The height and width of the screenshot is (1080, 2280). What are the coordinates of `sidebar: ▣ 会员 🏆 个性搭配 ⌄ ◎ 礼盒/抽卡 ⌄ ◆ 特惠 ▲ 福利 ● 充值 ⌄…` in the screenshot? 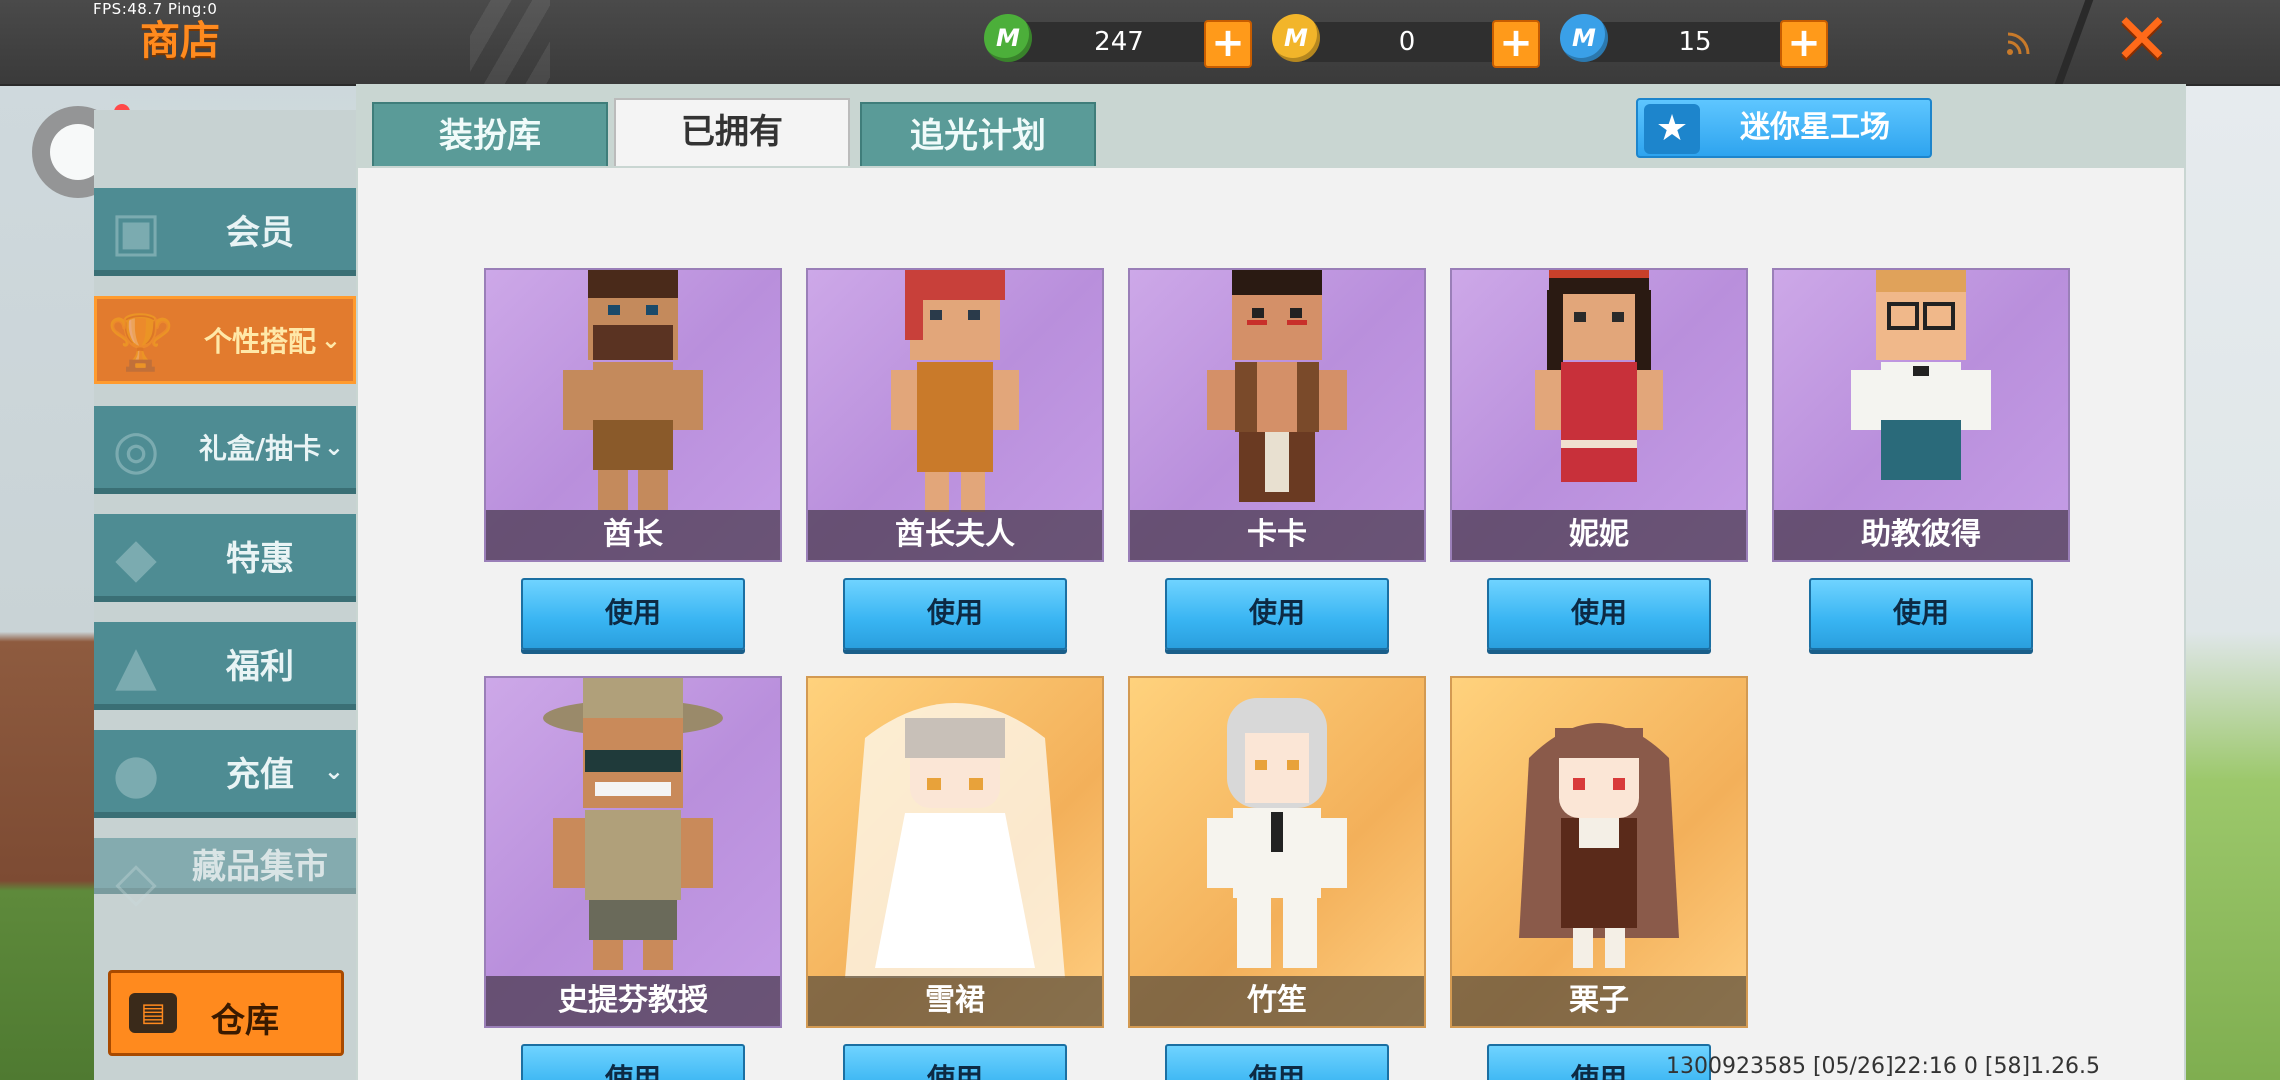 It's located at (225, 595).